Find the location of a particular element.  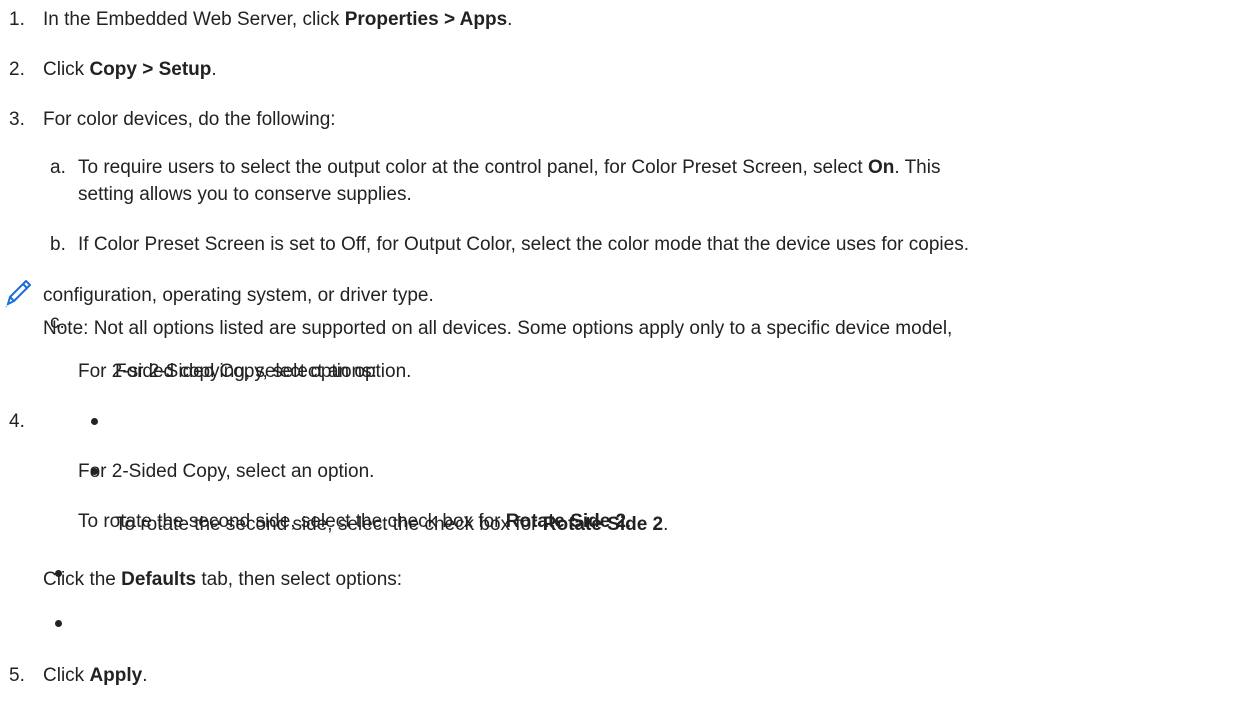

step-emphasis: Properties > Apps is located at coordinates (426, 19).